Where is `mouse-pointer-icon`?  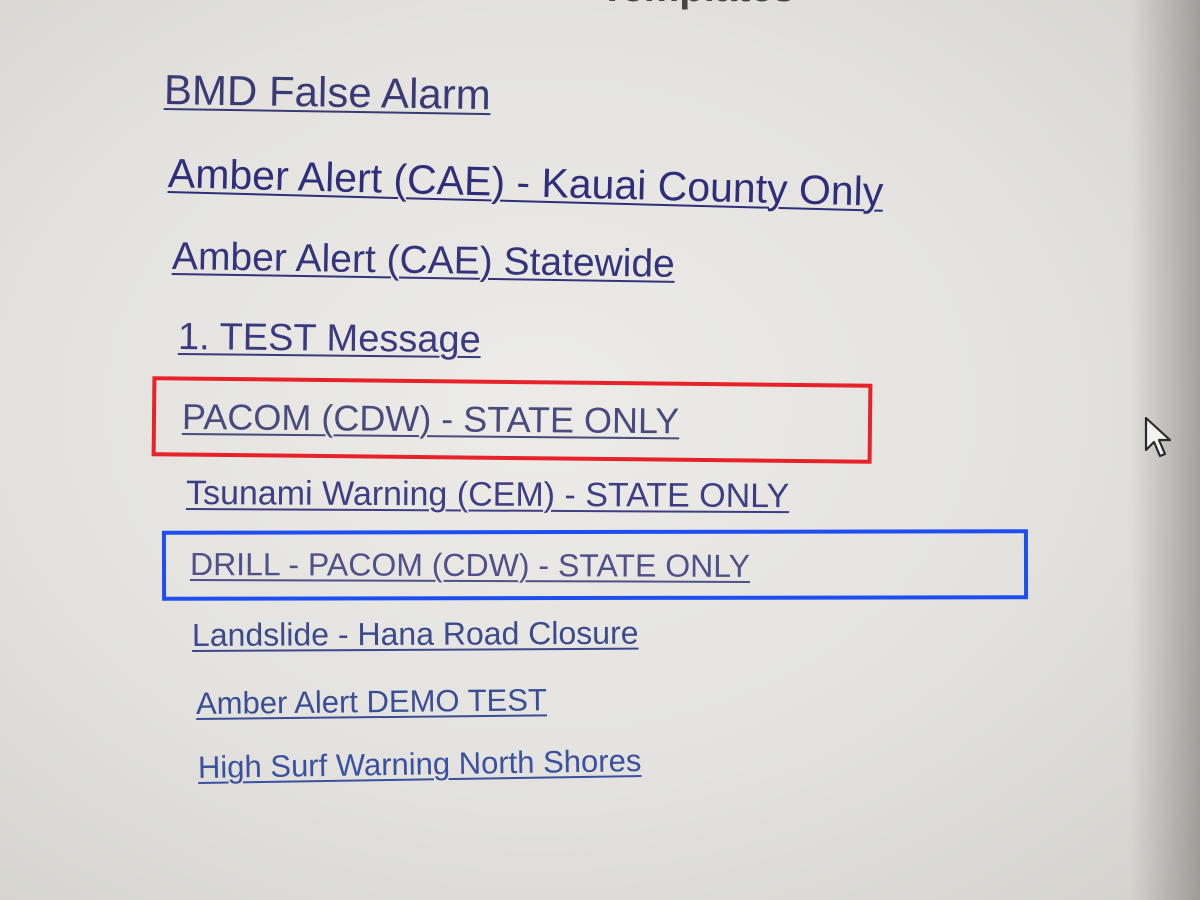 mouse-pointer-icon is located at coordinates (1158, 437).